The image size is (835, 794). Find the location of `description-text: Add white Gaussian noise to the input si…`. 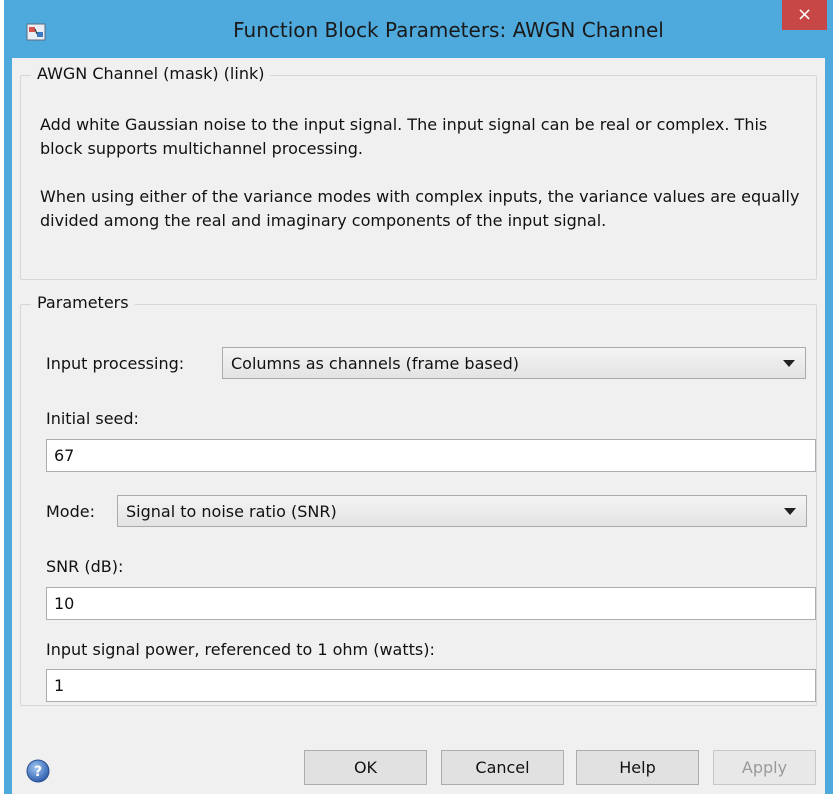

description-text: Add white Gaussian noise to the input si… is located at coordinates (404, 136).